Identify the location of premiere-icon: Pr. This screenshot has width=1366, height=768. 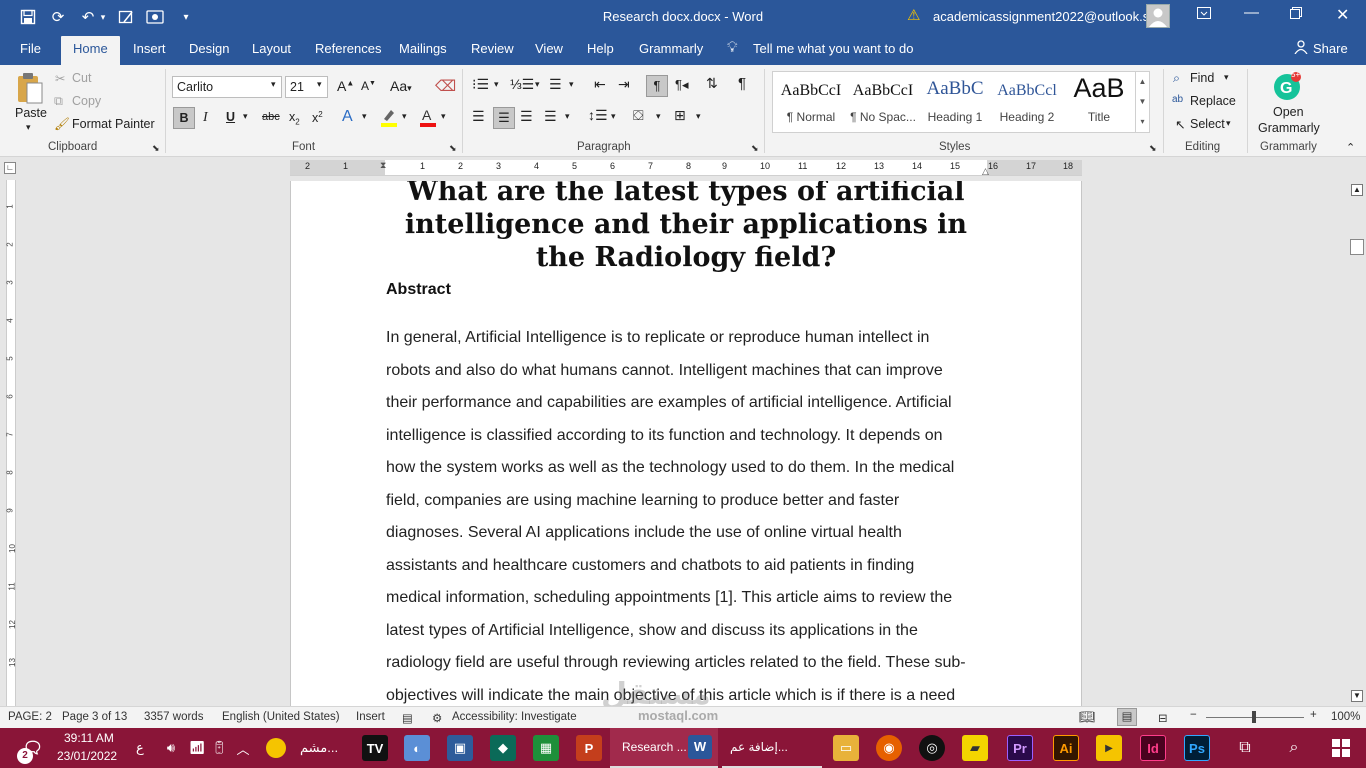
(1020, 748).